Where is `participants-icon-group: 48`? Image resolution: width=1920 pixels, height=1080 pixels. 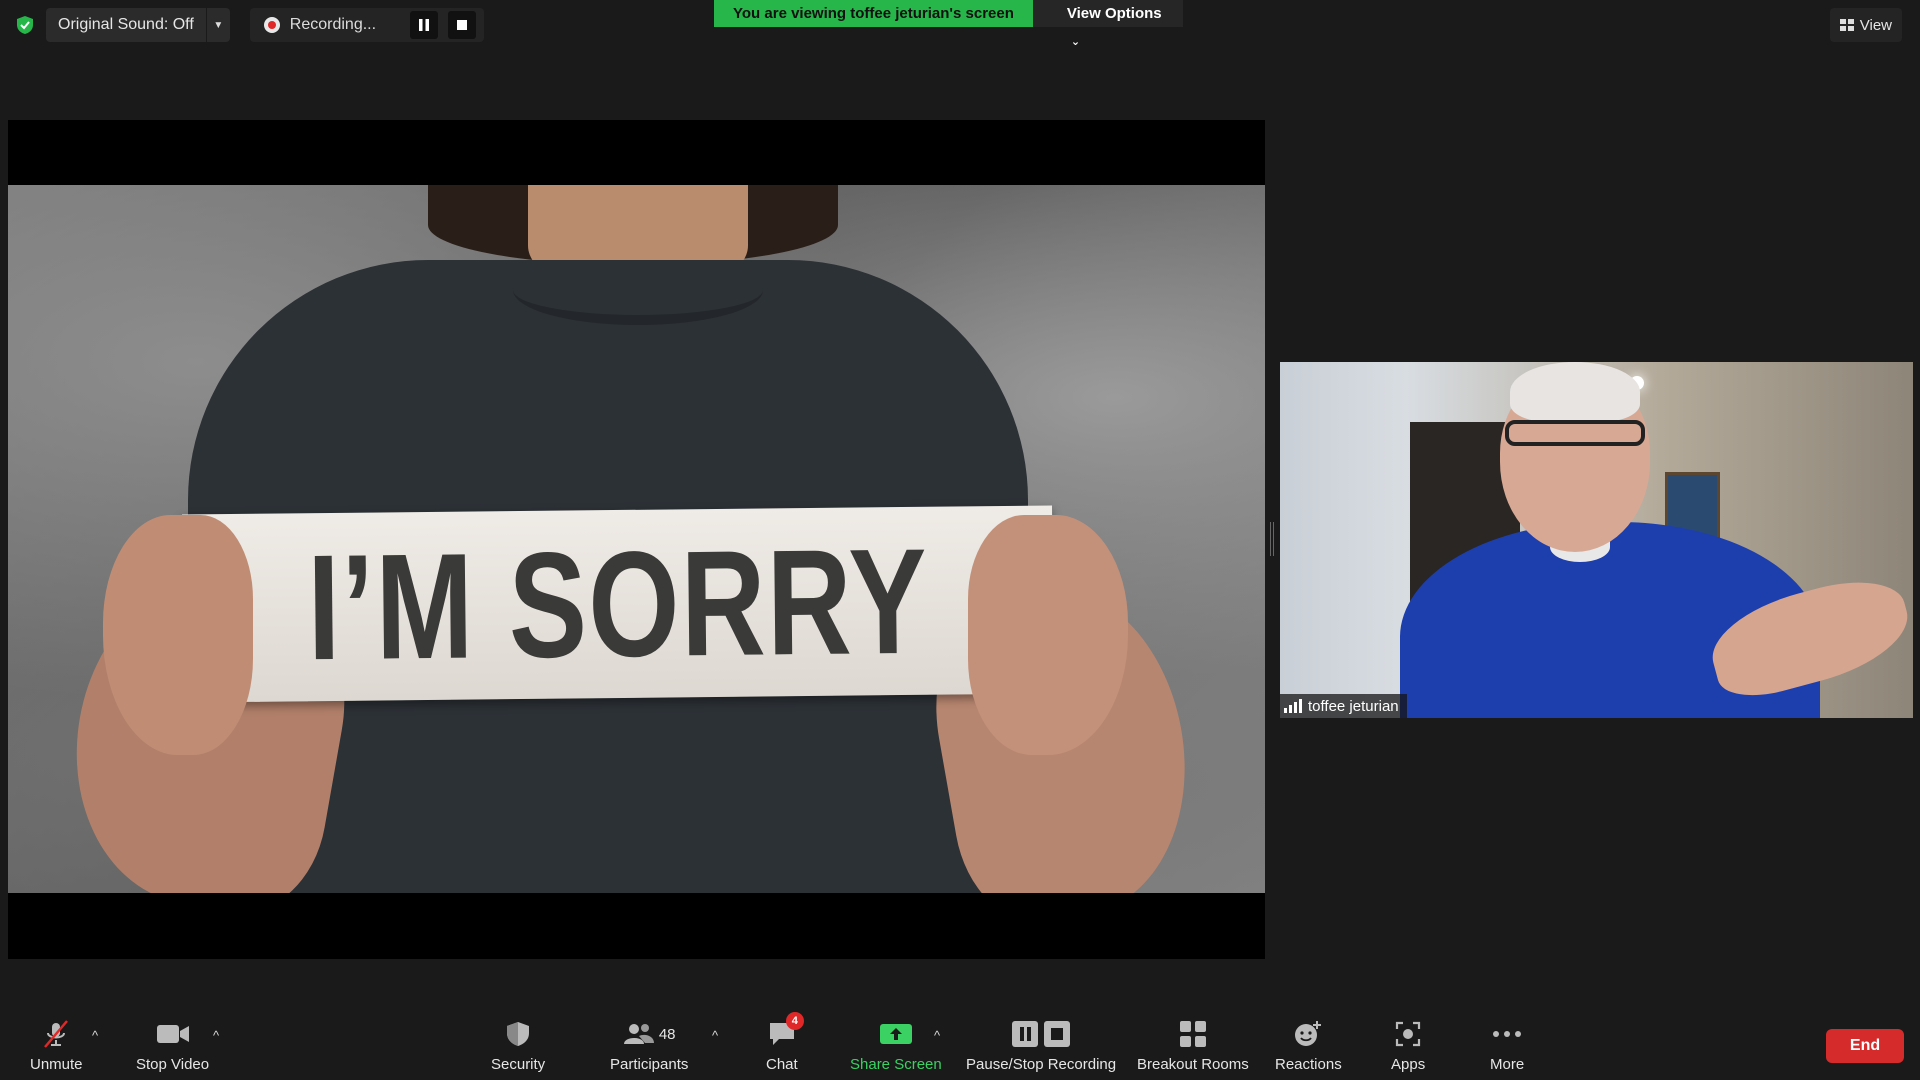
participants-icon-group: 48 is located at coordinates (649, 1034).